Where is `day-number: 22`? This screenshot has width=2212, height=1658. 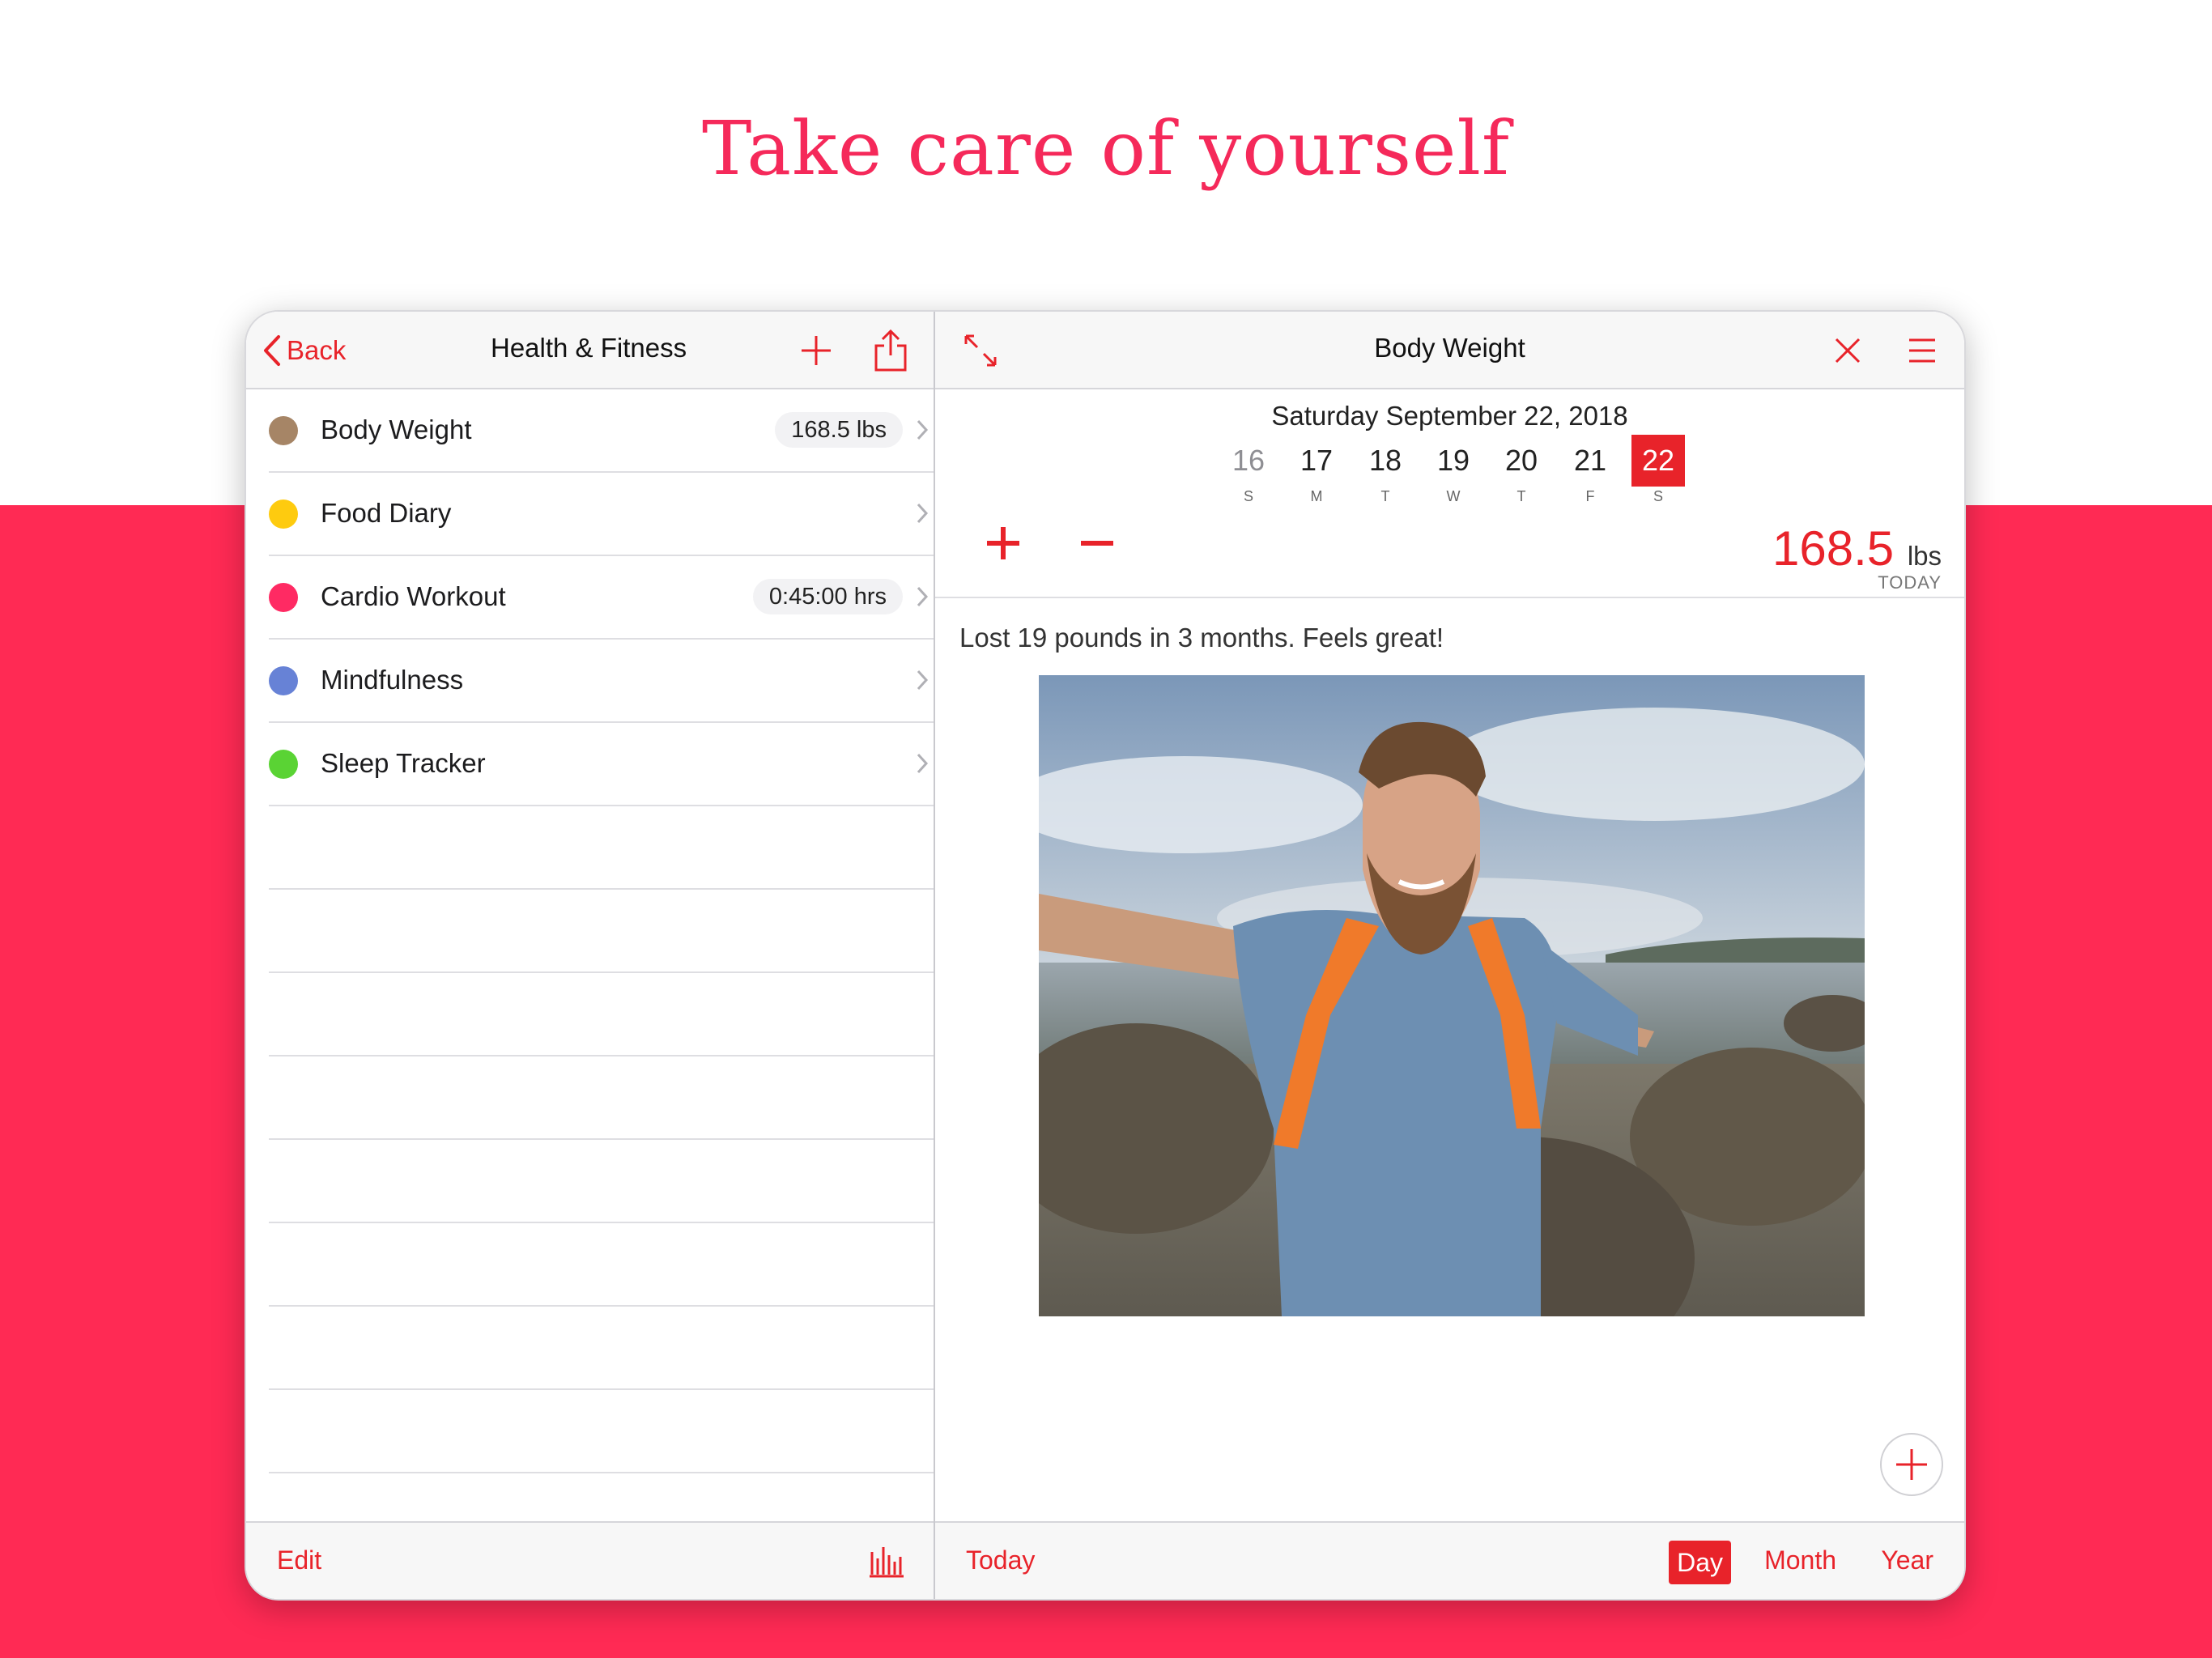
day-number: 22 is located at coordinates (1658, 461).